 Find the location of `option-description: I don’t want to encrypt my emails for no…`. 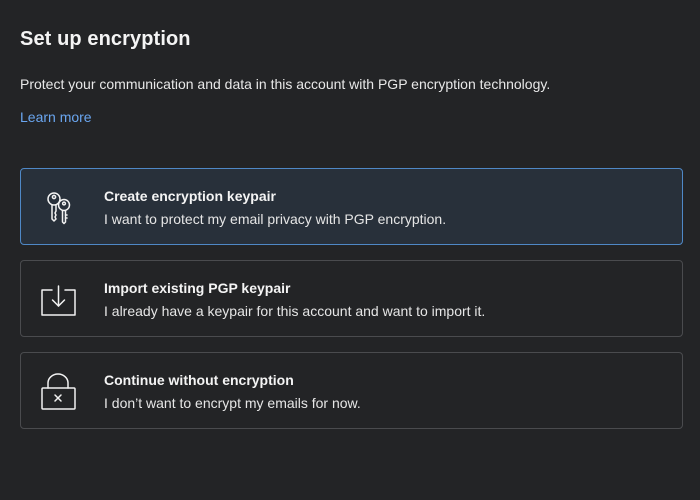

option-description: I don’t want to encrypt my emails for no… is located at coordinates (232, 403).